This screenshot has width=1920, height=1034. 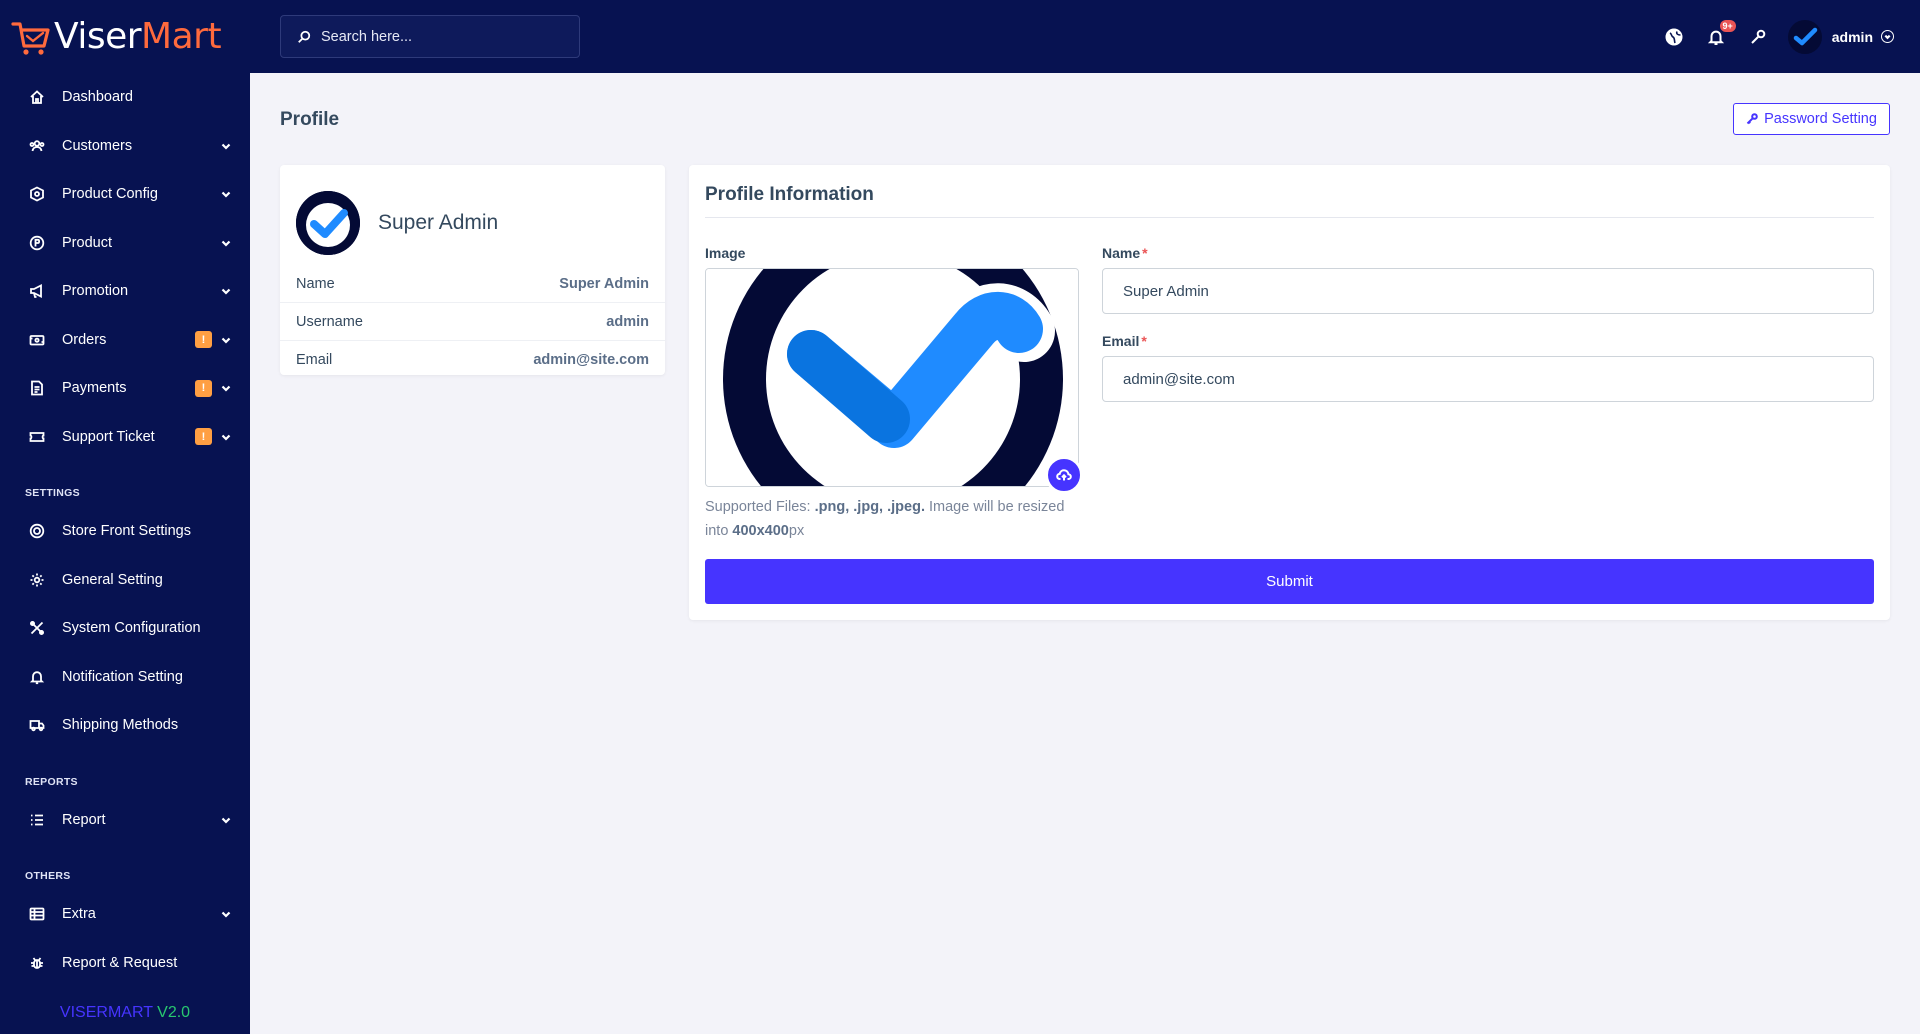 I want to click on brand-name-part1: Viser, so click(x=98, y=36).